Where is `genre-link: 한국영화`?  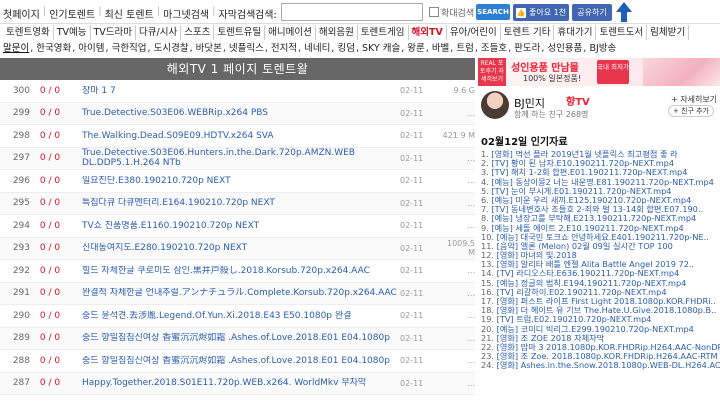 genre-link: 한국영화 is located at coordinates (53, 48).